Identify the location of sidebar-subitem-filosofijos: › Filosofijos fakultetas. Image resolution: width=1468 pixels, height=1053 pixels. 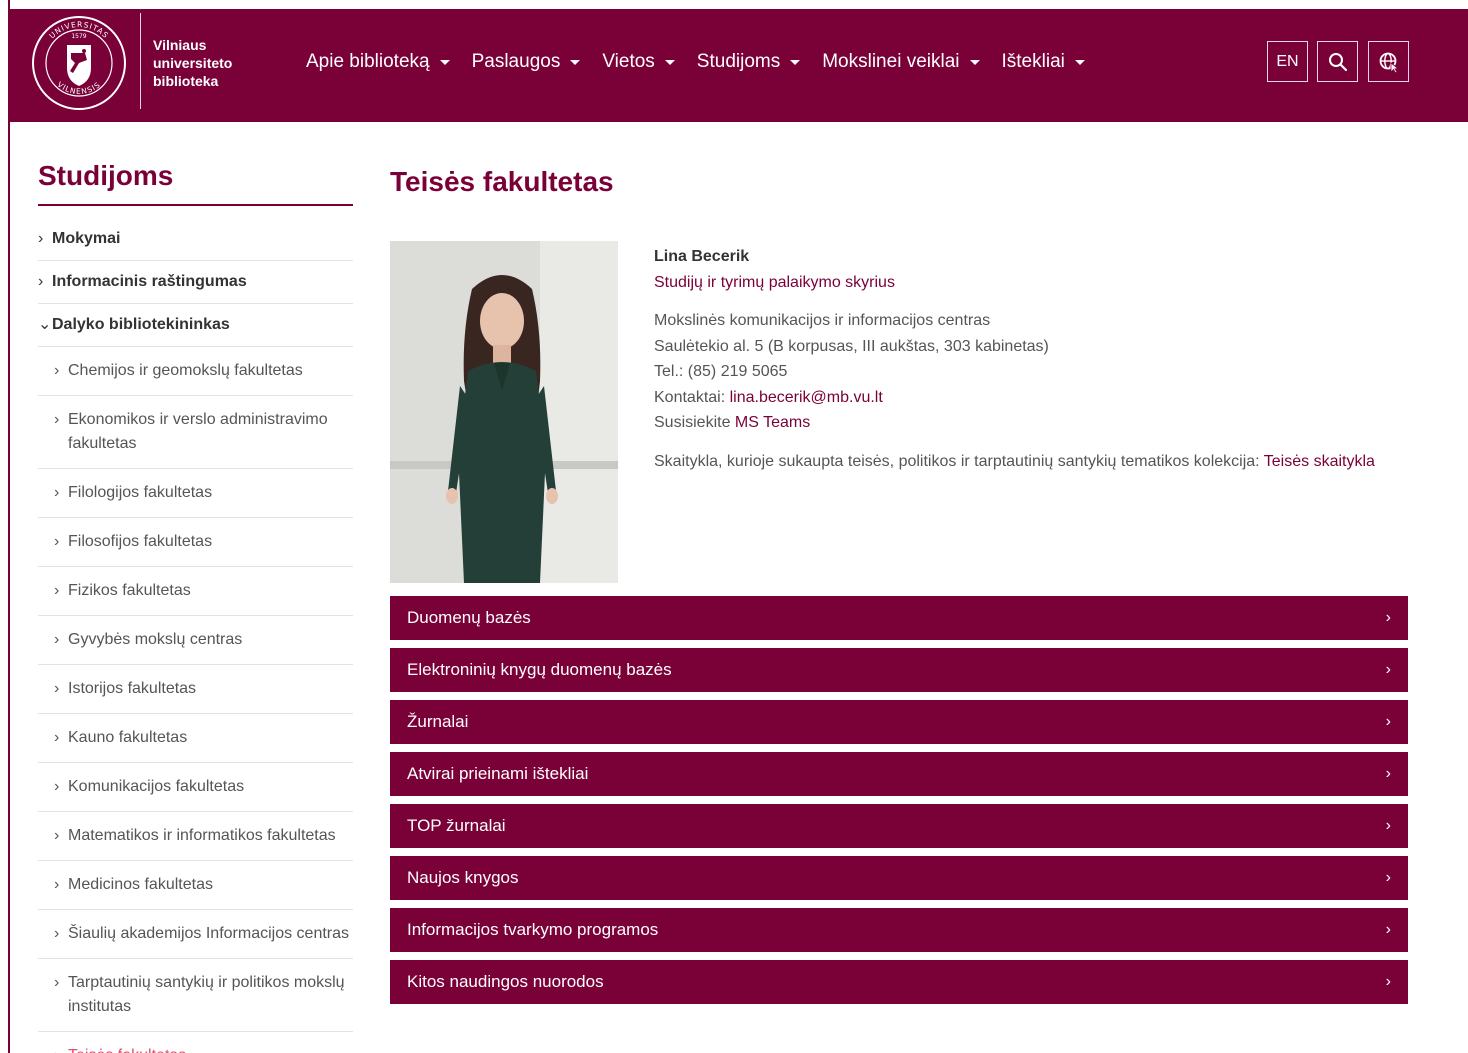
(195, 542).